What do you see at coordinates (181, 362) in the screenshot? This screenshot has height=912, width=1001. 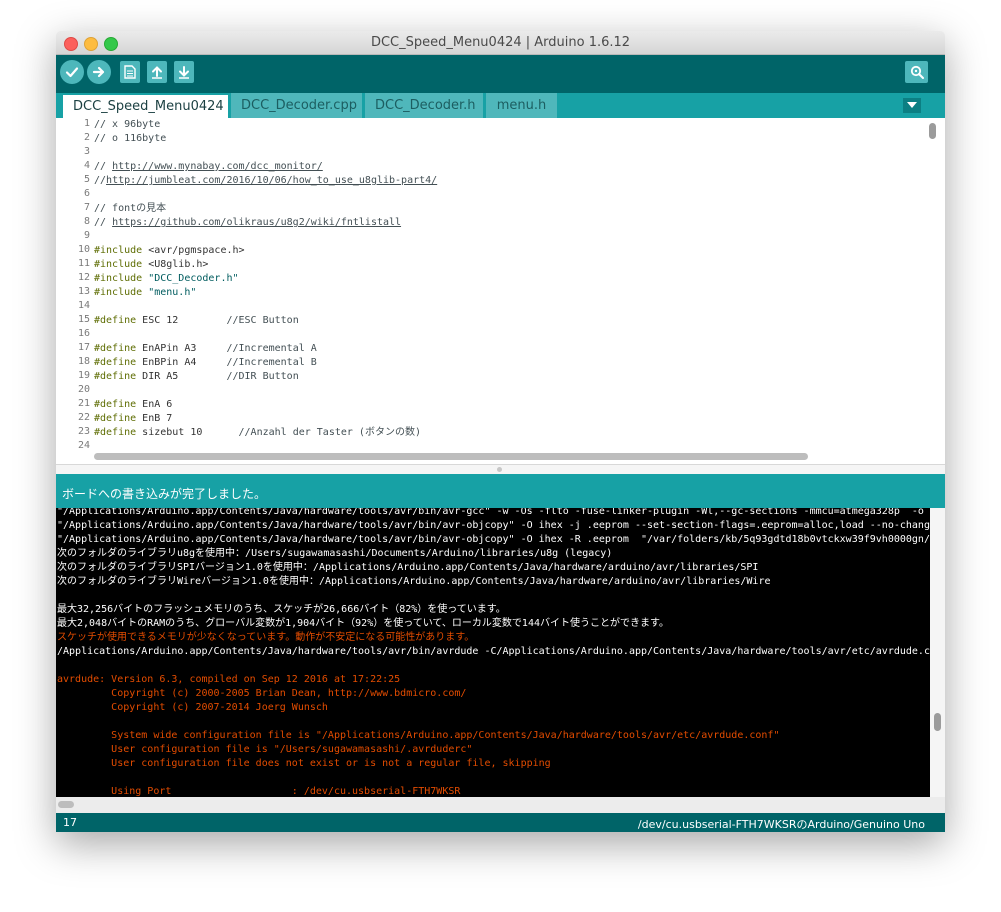 I see `code-token: EnBPin A4` at bounding box center [181, 362].